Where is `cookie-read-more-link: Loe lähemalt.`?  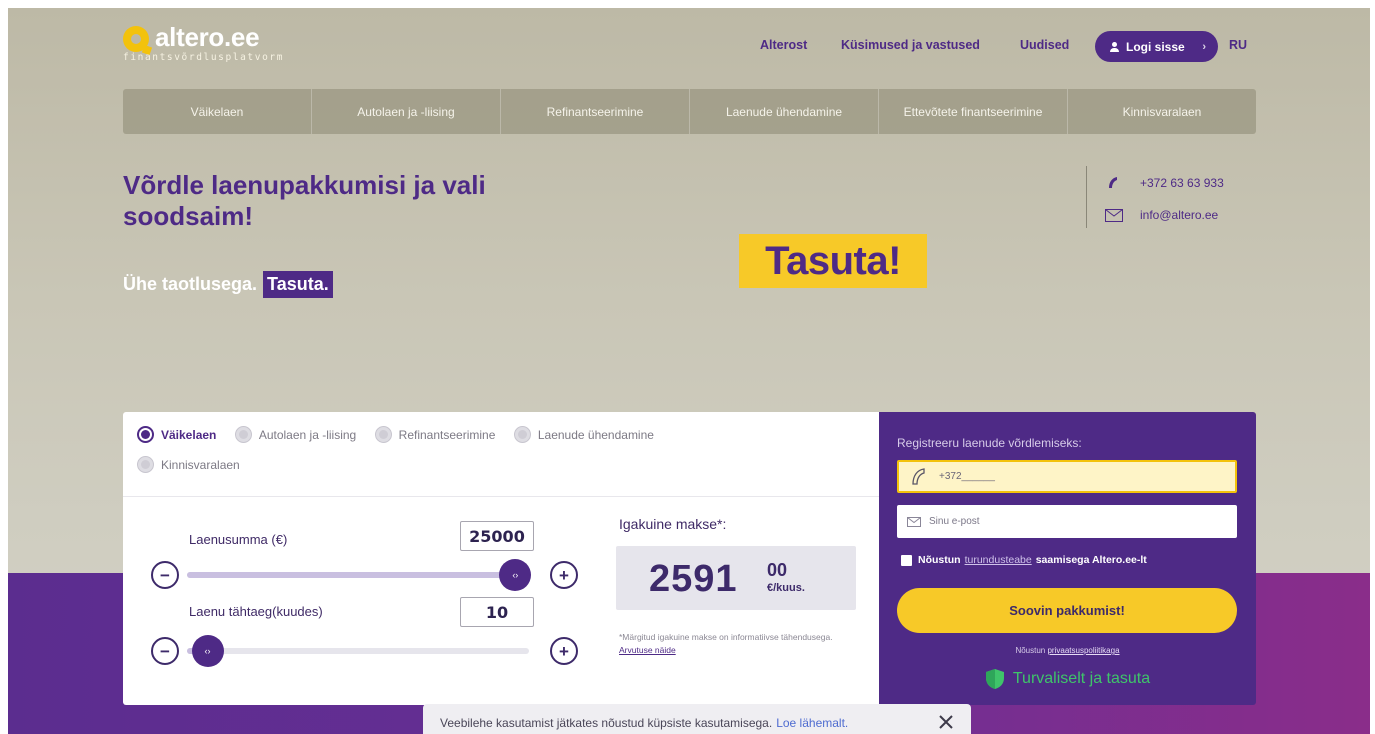
cookie-read-more-link: Loe lähemalt. is located at coordinates (812, 723).